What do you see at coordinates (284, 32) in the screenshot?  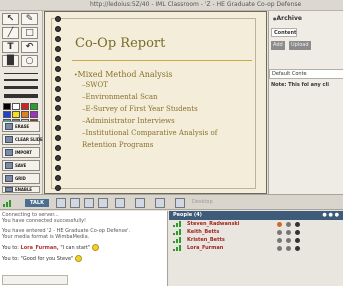 I see `tab-content: Content` at bounding box center [284, 32].